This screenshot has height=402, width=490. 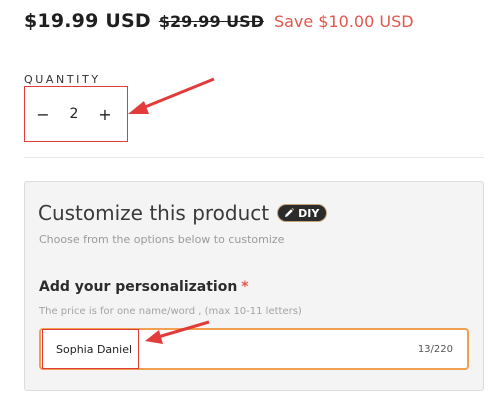 I want to click on section-divider, so click(x=254, y=157).